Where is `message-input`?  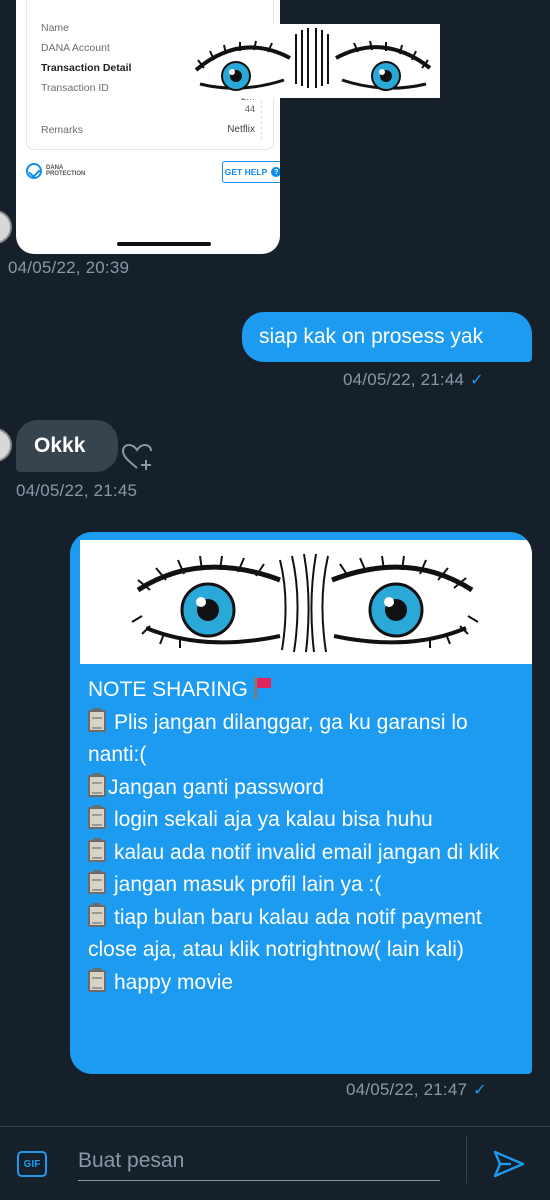
message-input is located at coordinates (259, 1161).